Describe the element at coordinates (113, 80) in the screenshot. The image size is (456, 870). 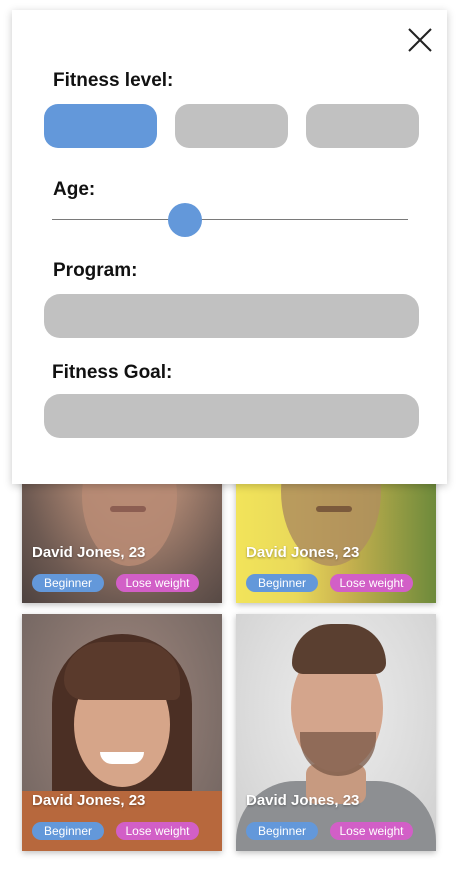
I see `fitness-level-label: Fitness level:` at that location.